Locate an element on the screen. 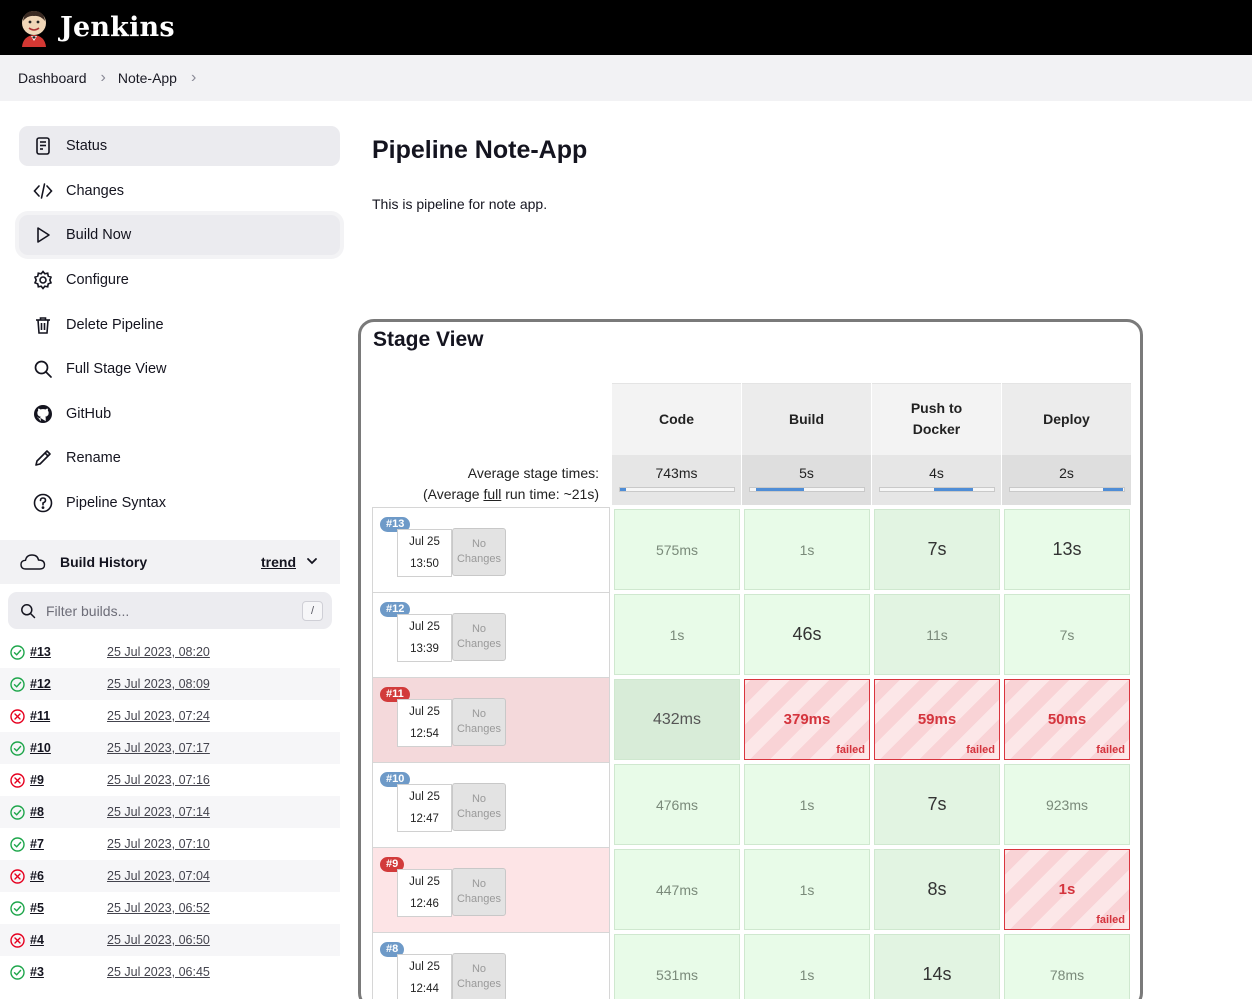 This screenshot has height=999, width=1252. build-history-row: #6 25 Jul 2023, 07:04 is located at coordinates (170, 876).